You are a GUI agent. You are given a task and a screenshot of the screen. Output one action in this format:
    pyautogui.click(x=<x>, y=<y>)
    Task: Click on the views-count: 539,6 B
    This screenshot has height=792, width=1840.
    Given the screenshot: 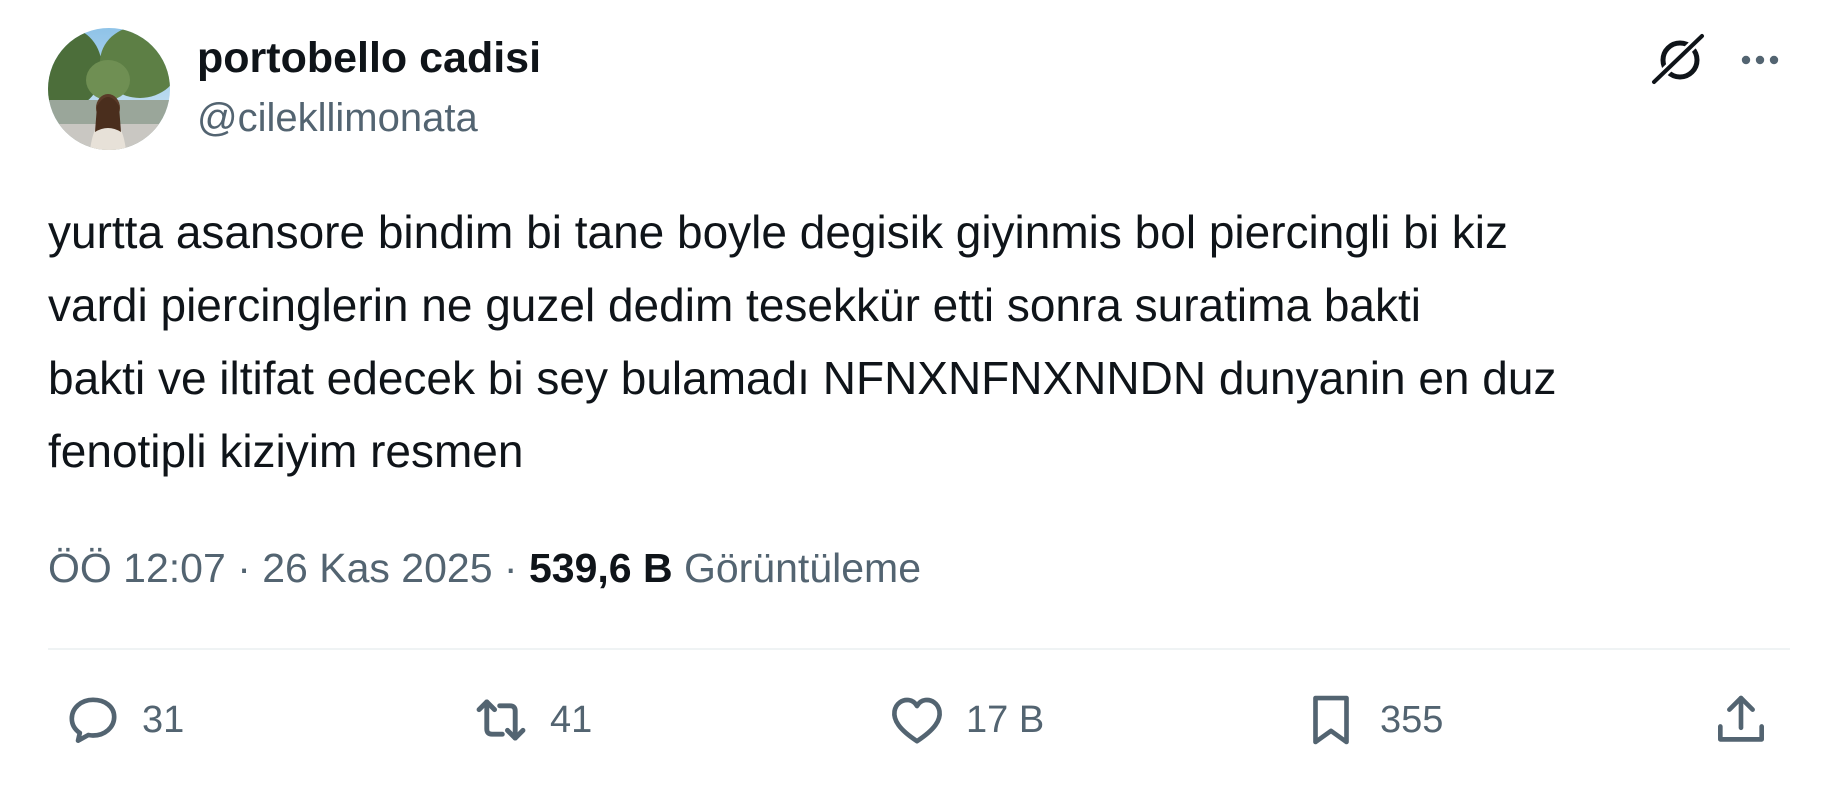 What is the action you would take?
    pyautogui.click(x=600, y=568)
    